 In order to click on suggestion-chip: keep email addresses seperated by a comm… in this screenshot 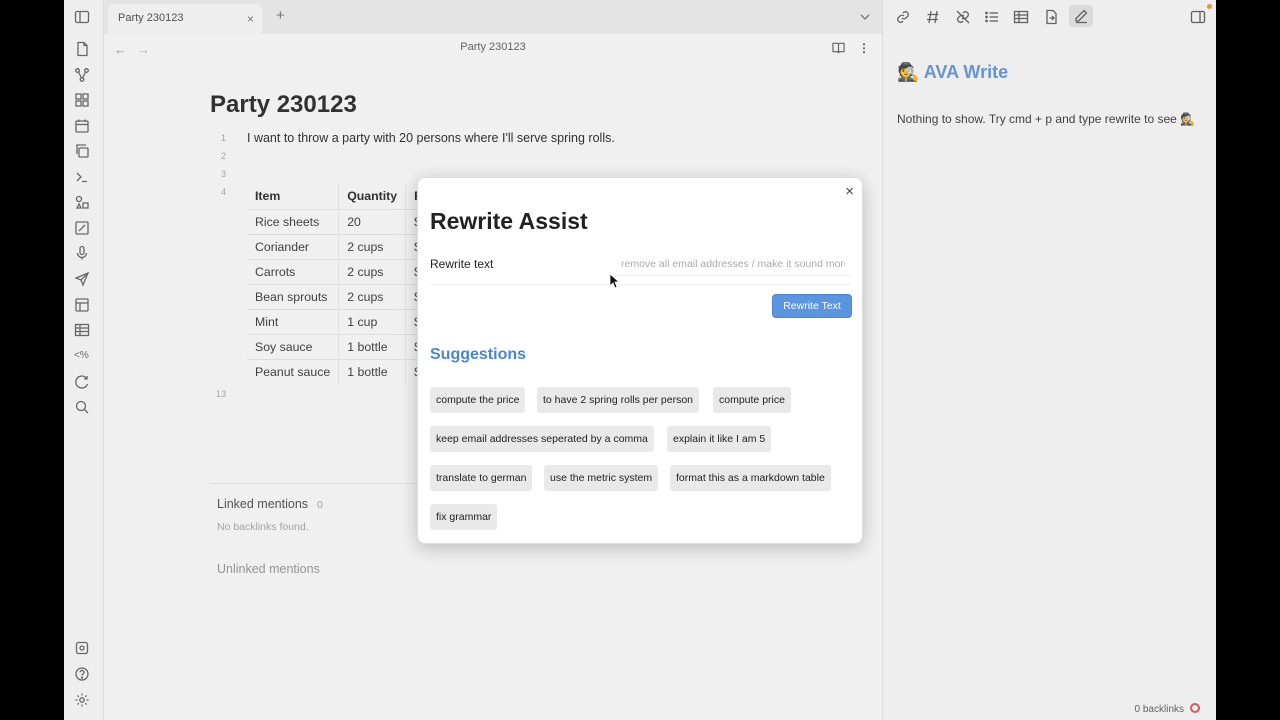, I will do `click(542, 439)`.